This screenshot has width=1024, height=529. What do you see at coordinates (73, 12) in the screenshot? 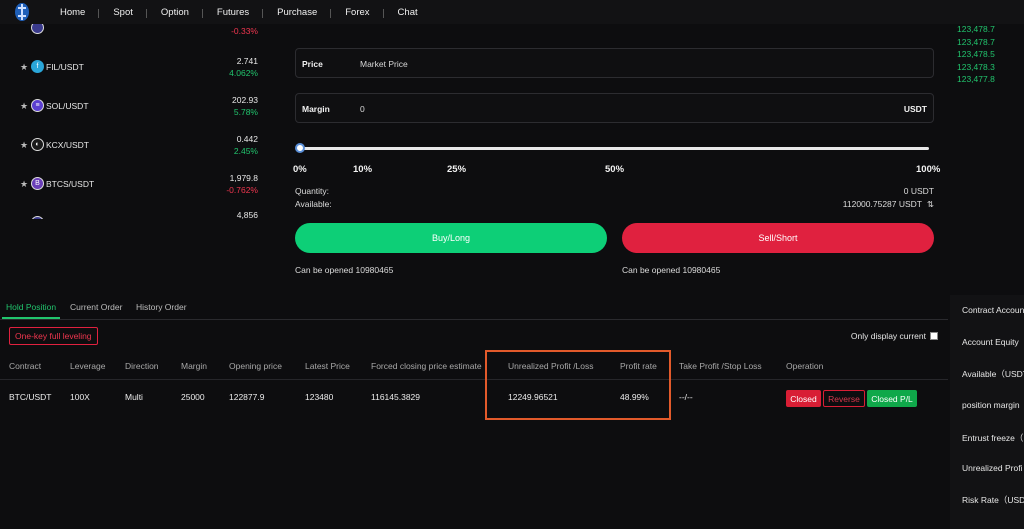
I see `nav-home: Home` at bounding box center [73, 12].